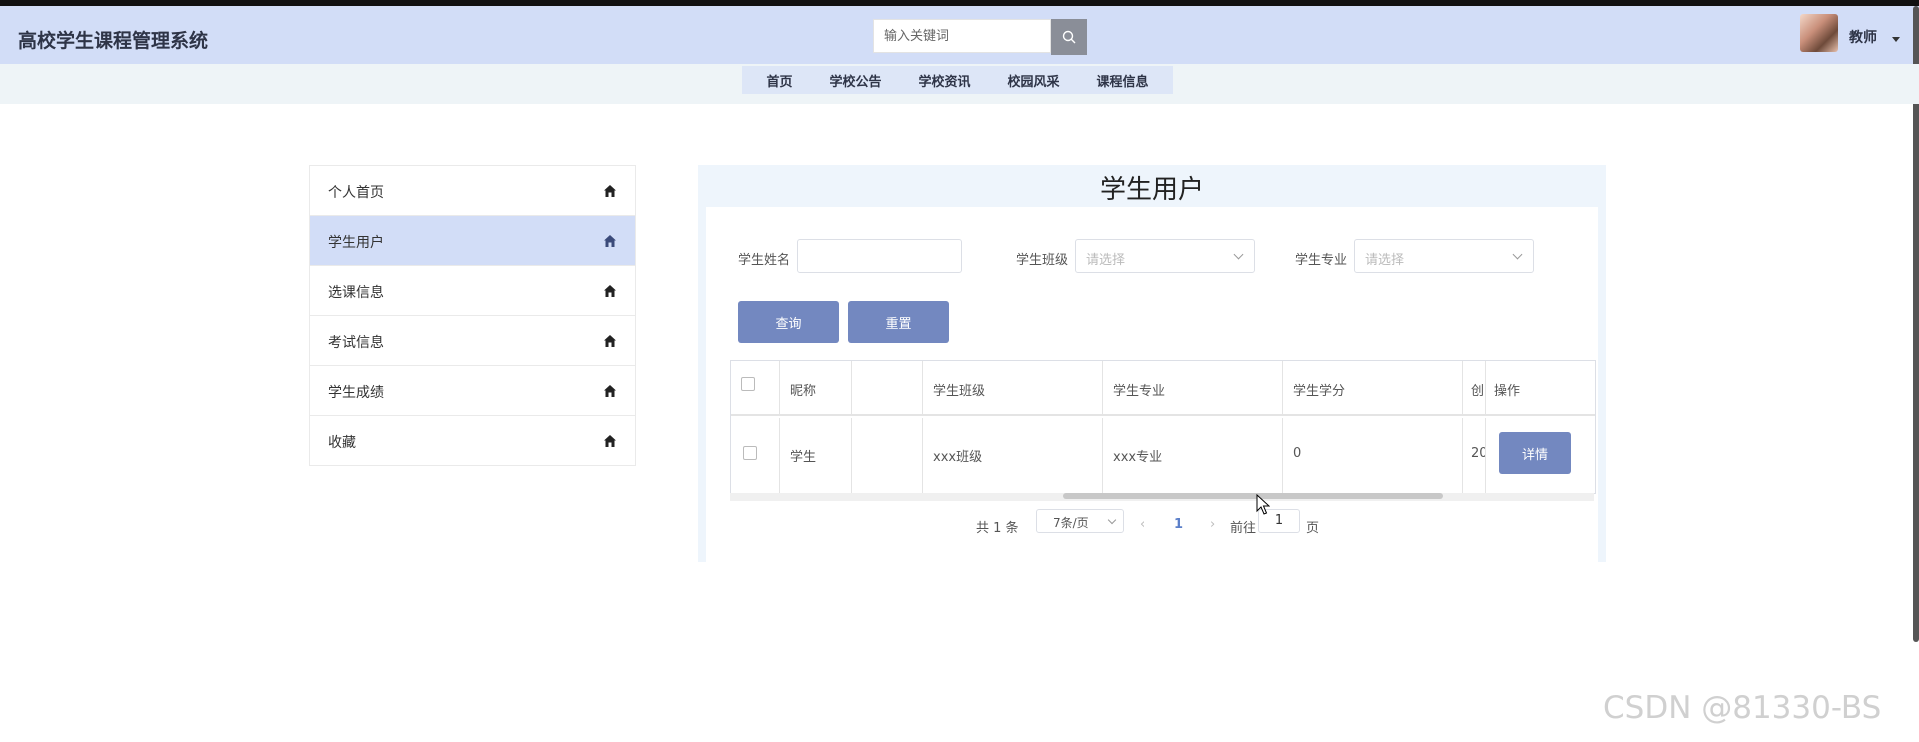  I want to click on table-header-nickname: 昵称, so click(816, 388).